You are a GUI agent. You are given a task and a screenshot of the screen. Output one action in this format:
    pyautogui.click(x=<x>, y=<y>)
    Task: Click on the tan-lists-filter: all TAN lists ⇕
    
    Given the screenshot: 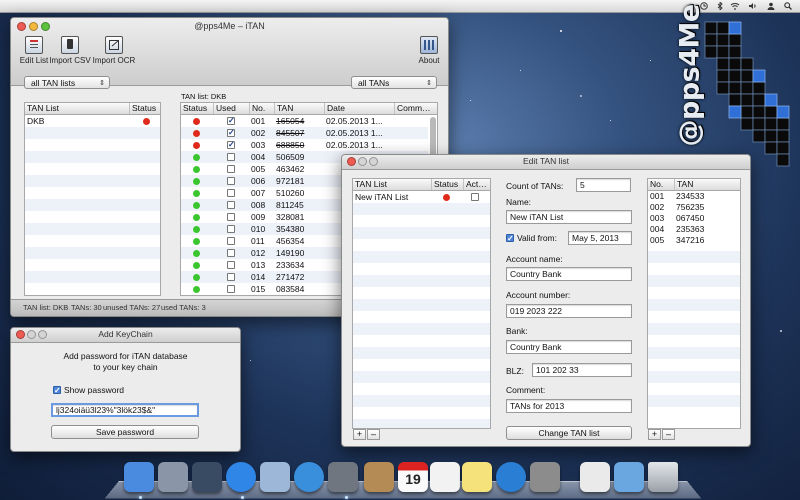 What is the action you would take?
    pyautogui.click(x=67, y=82)
    